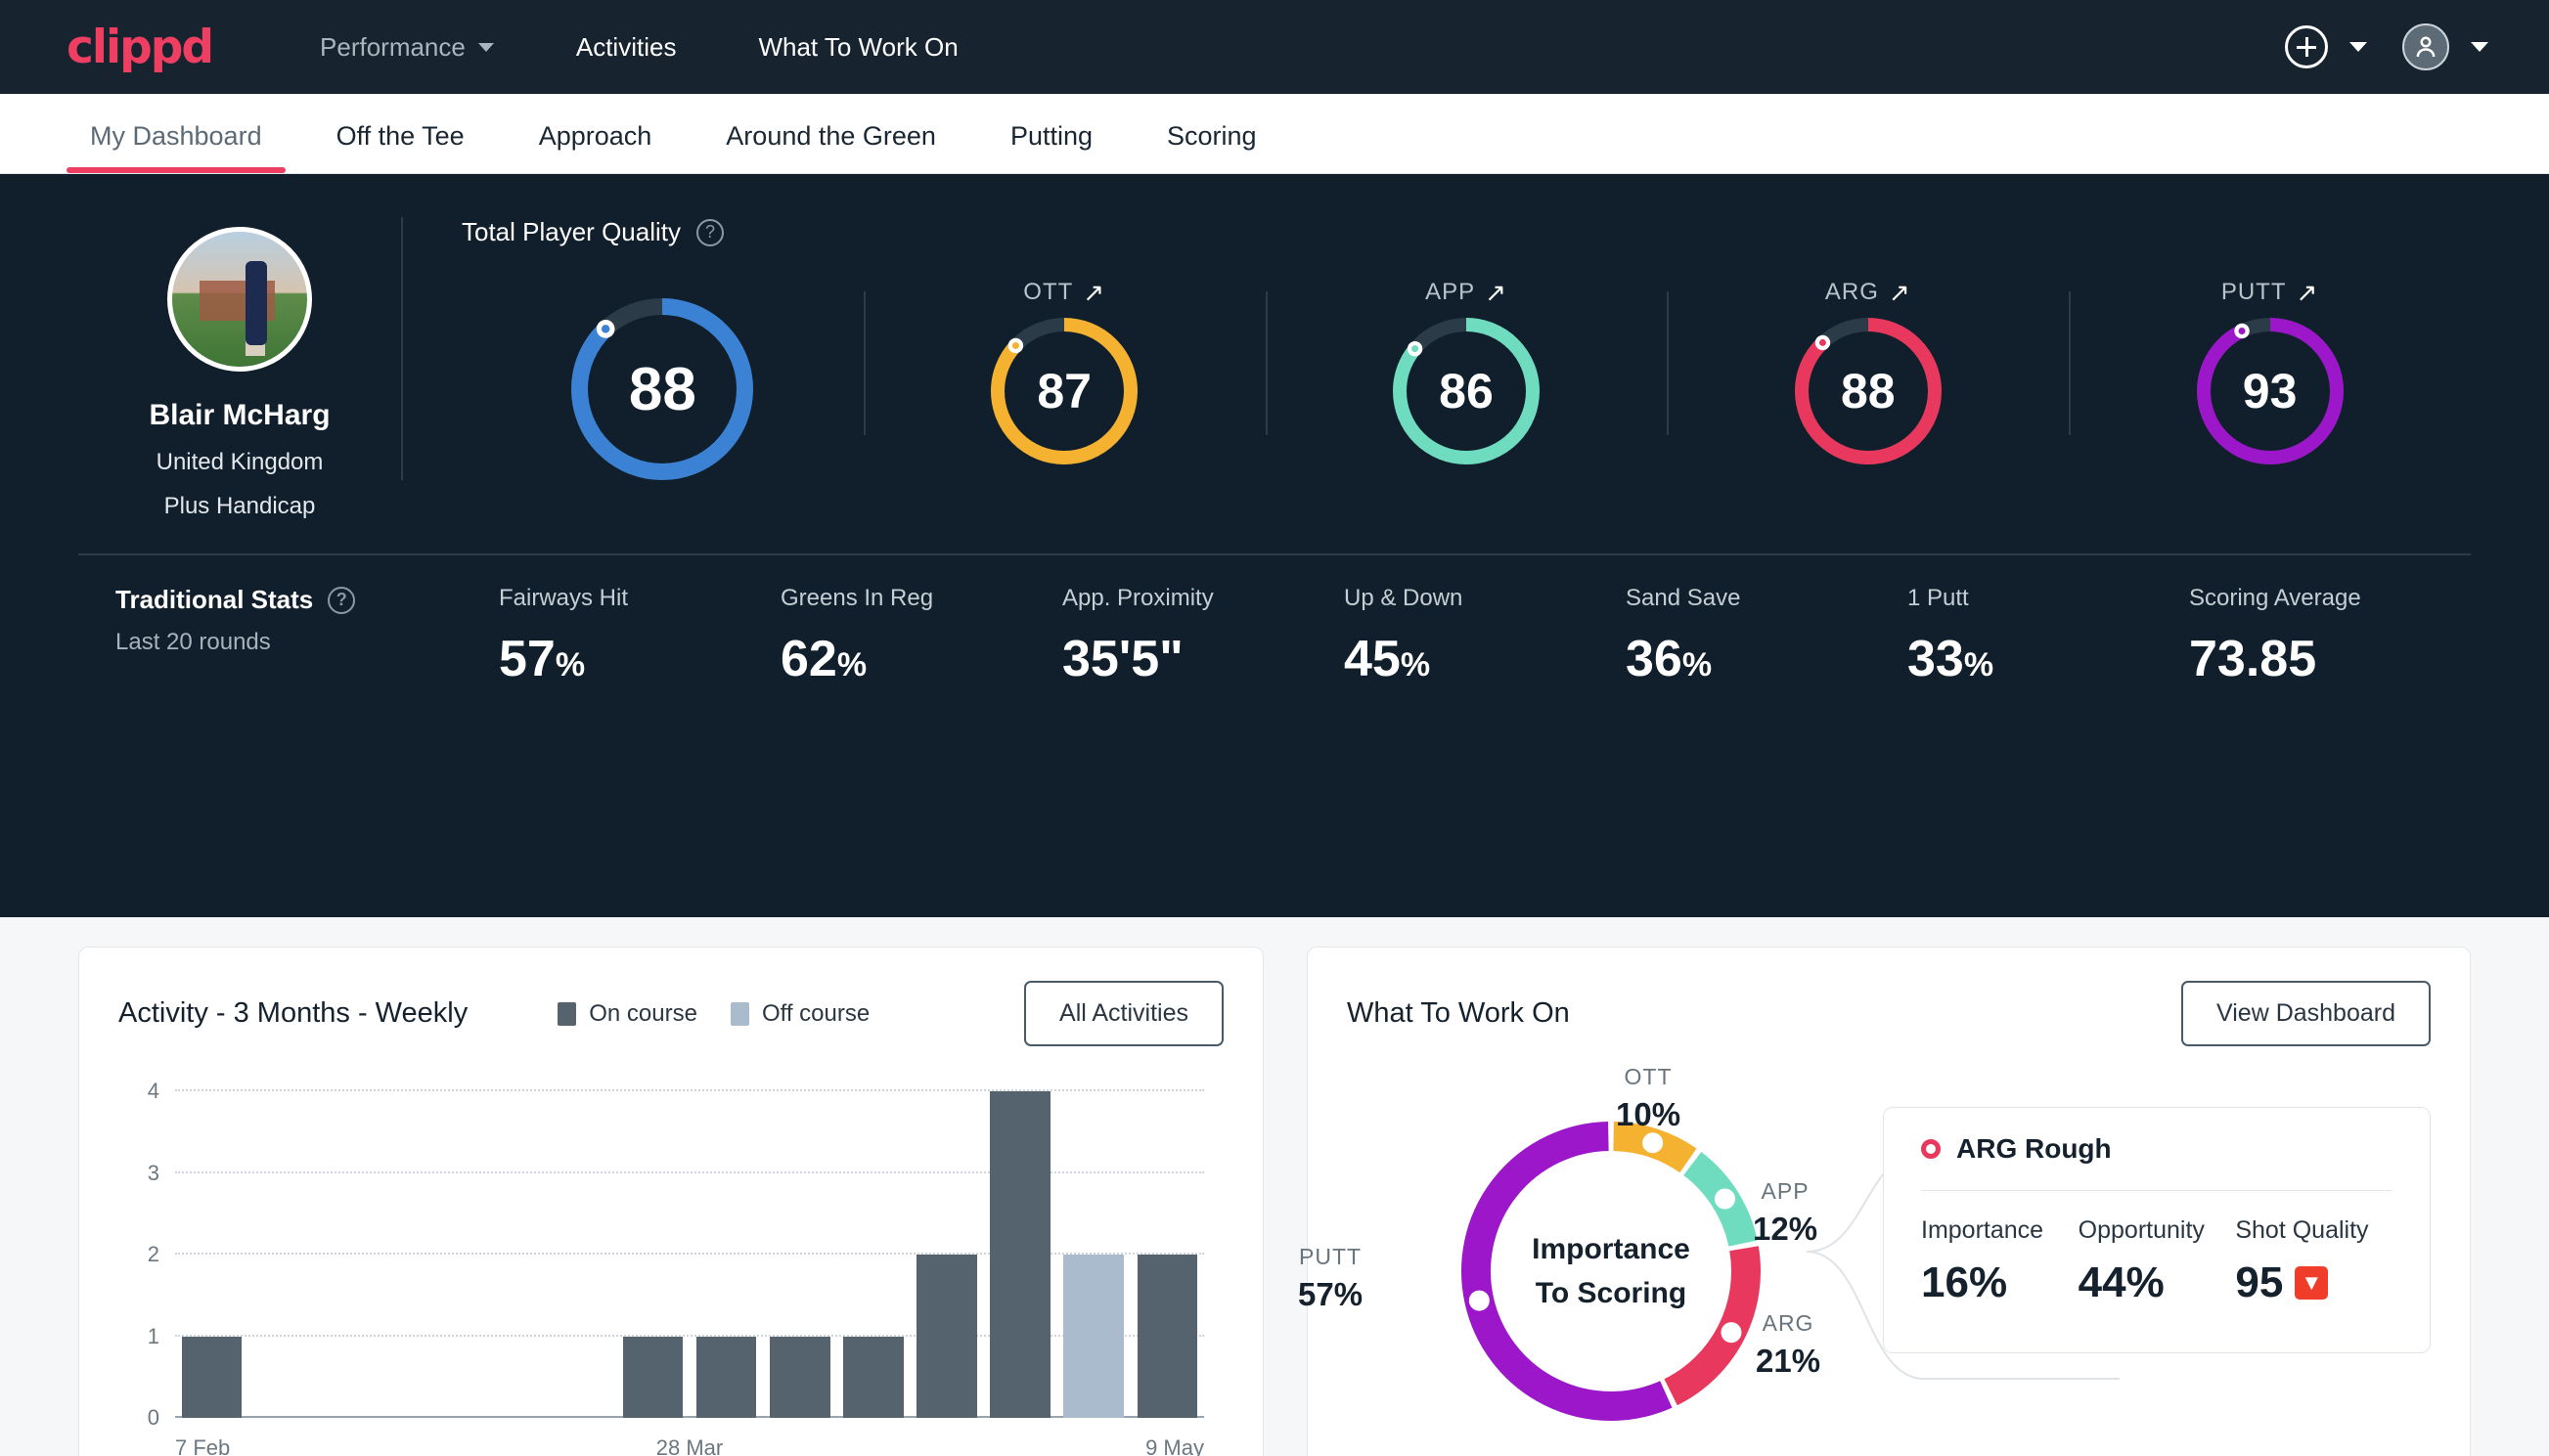 The height and width of the screenshot is (1456, 2549). I want to click on stat-label: Scoring Average, so click(2275, 598).